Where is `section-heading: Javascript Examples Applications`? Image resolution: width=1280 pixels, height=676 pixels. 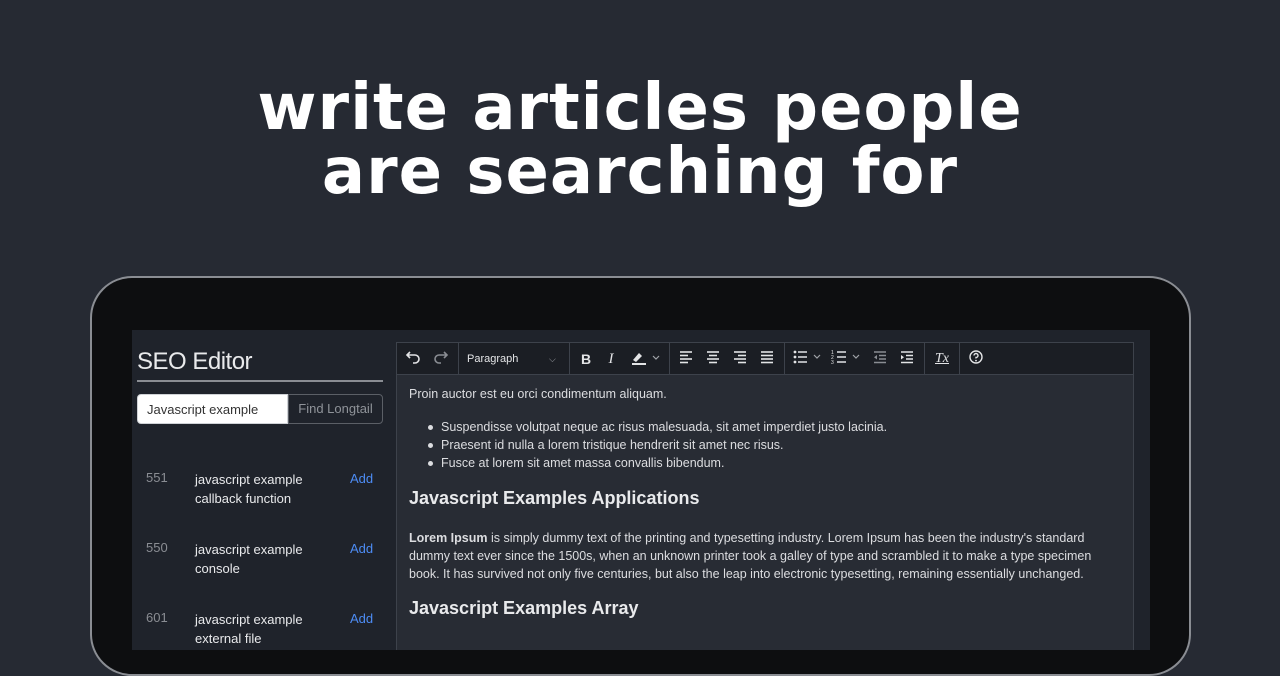 section-heading: Javascript Examples Applications is located at coordinates (554, 498).